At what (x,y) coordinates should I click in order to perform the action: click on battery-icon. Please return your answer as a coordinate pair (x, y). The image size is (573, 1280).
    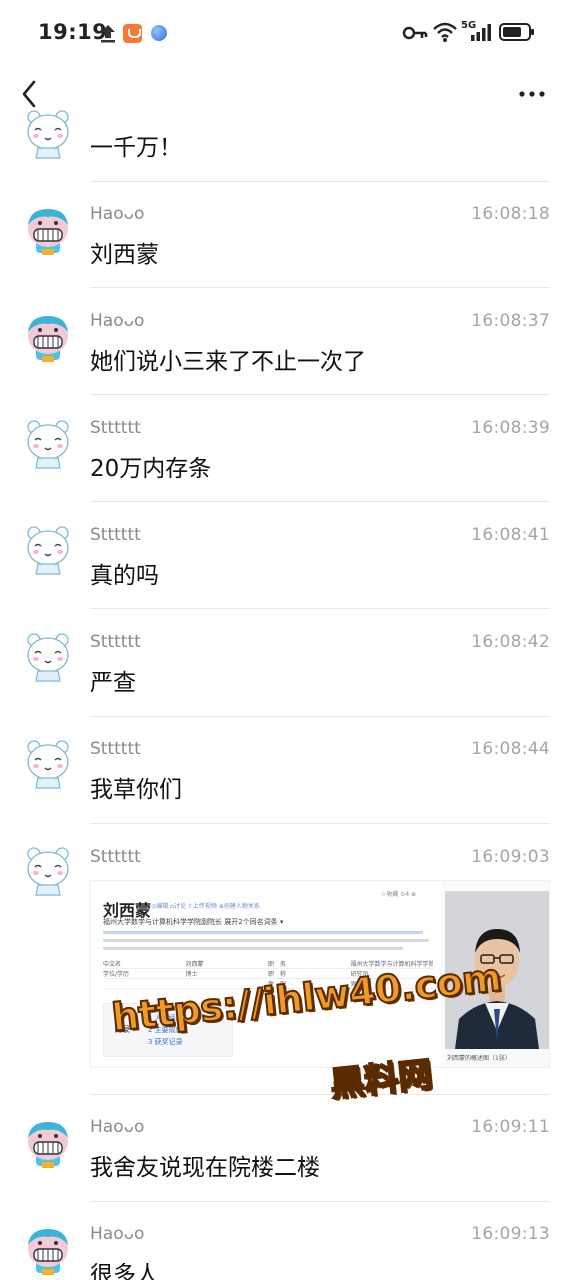
    Looking at the image, I should click on (516, 32).